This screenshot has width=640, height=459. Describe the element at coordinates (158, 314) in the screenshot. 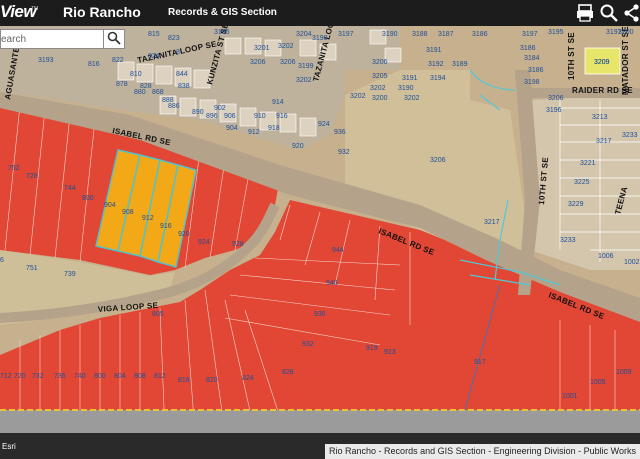

I see `svg-text: 805` at that location.